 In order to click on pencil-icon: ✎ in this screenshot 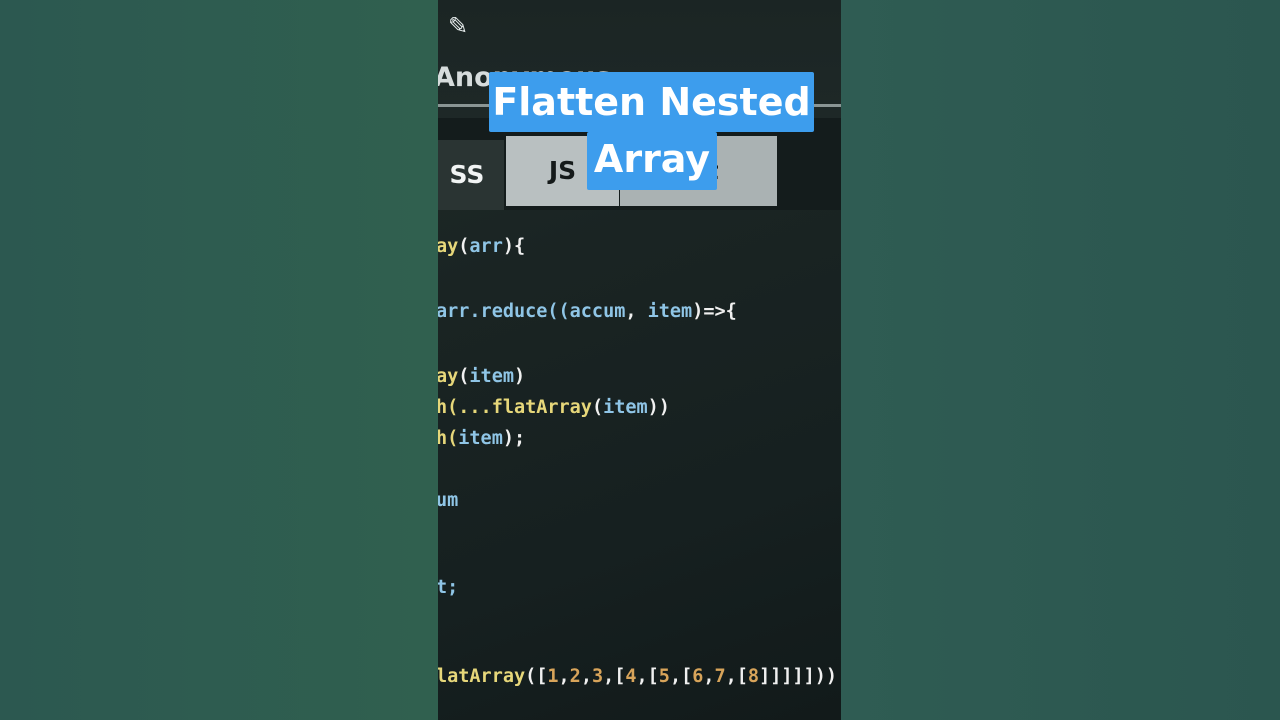, I will do `click(458, 26)`.